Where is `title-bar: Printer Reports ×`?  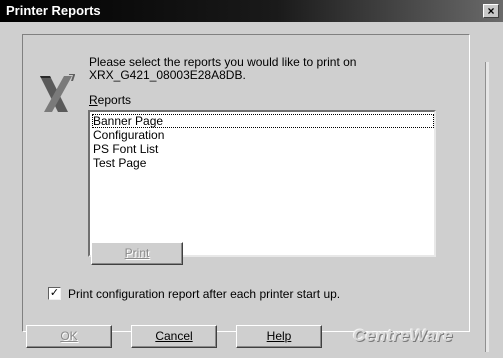 title-bar: Printer Reports × is located at coordinates (251, 11).